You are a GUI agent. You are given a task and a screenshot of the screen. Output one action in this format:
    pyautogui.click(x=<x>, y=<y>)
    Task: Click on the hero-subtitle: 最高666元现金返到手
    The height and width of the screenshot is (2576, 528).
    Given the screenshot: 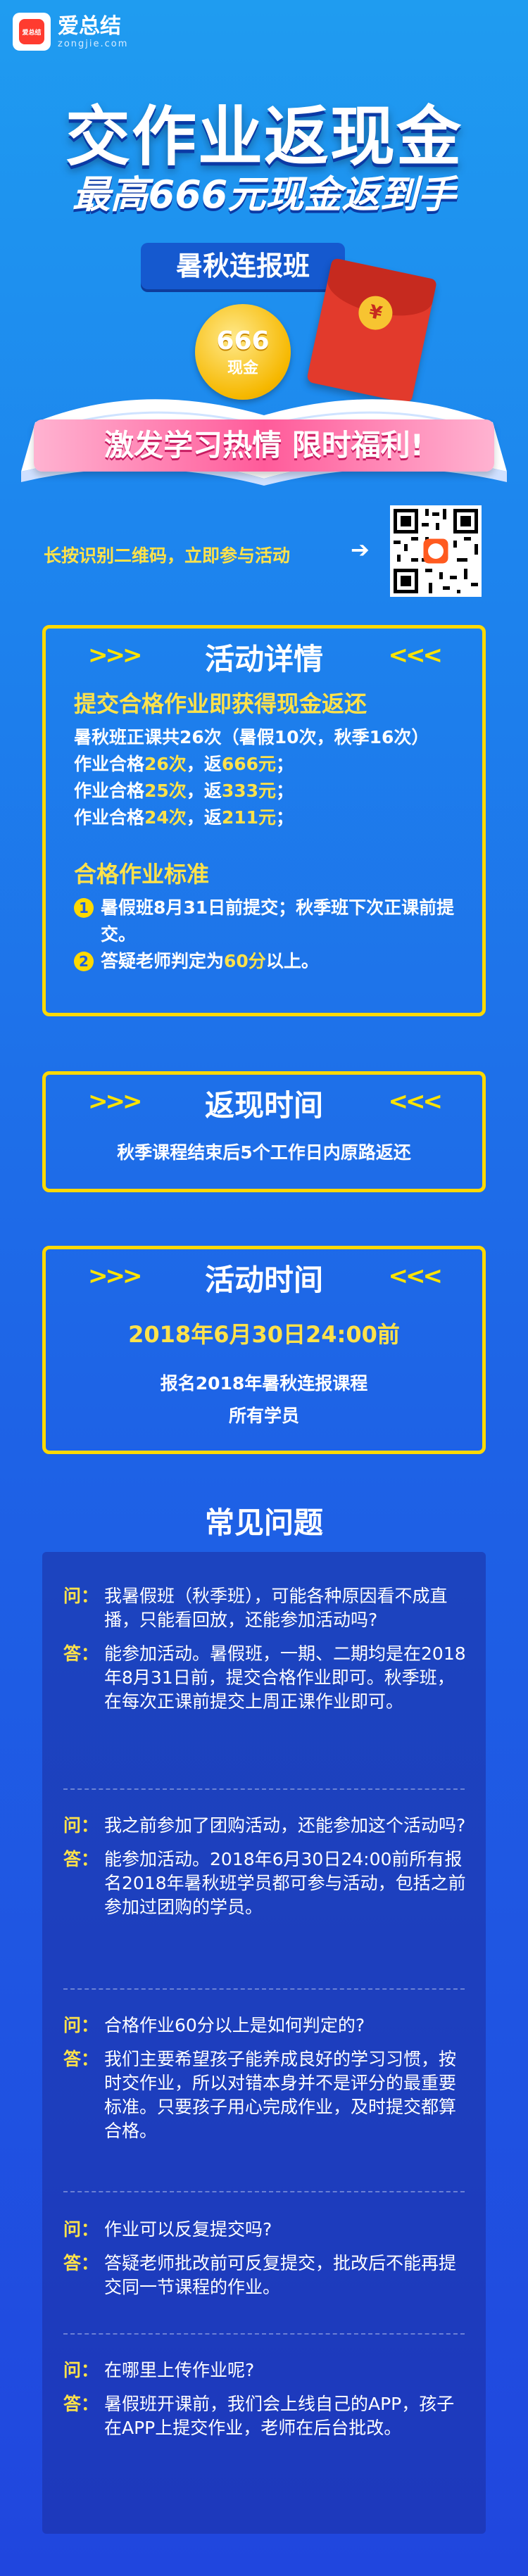 What is the action you would take?
    pyautogui.click(x=264, y=194)
    